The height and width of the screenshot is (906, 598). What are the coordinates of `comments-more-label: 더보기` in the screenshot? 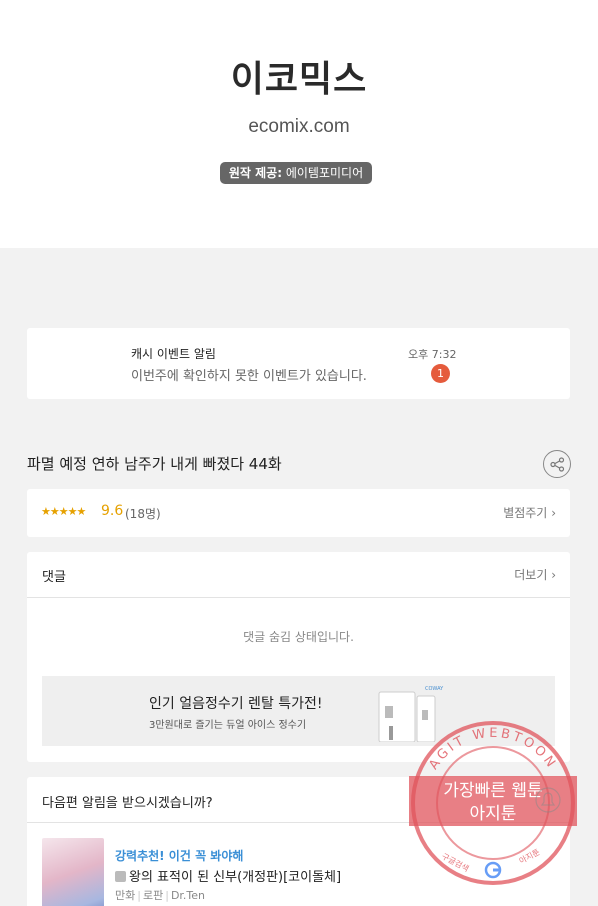 It's located at (531, 575).